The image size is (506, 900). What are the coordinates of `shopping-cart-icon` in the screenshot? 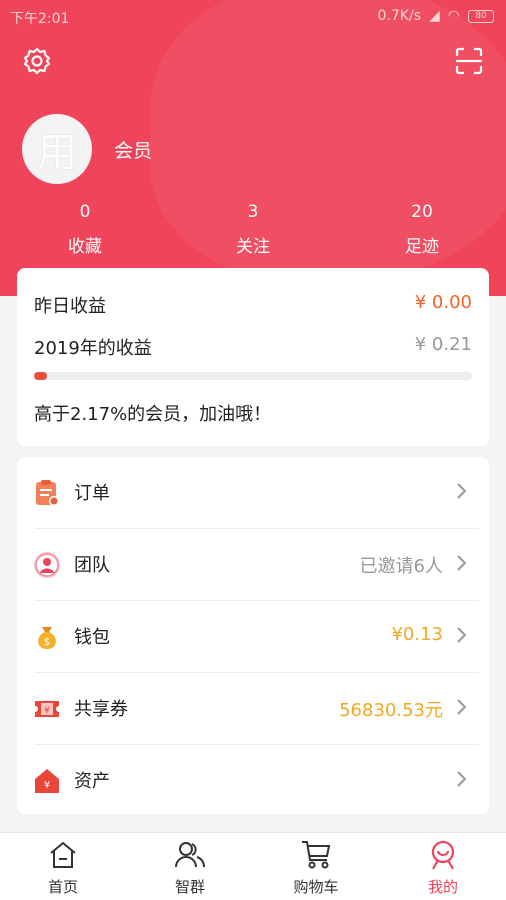 It's located at (316, 855).